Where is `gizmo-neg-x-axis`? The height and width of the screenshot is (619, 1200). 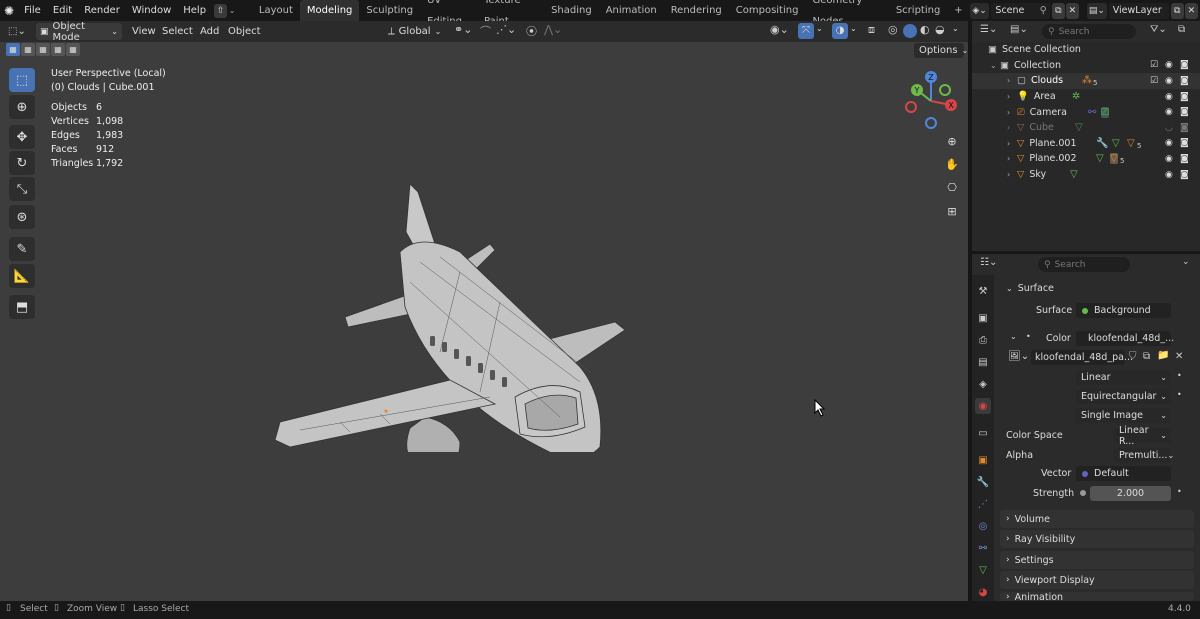 gizmo-neg-x-axis is located at coordinates (911, 107).